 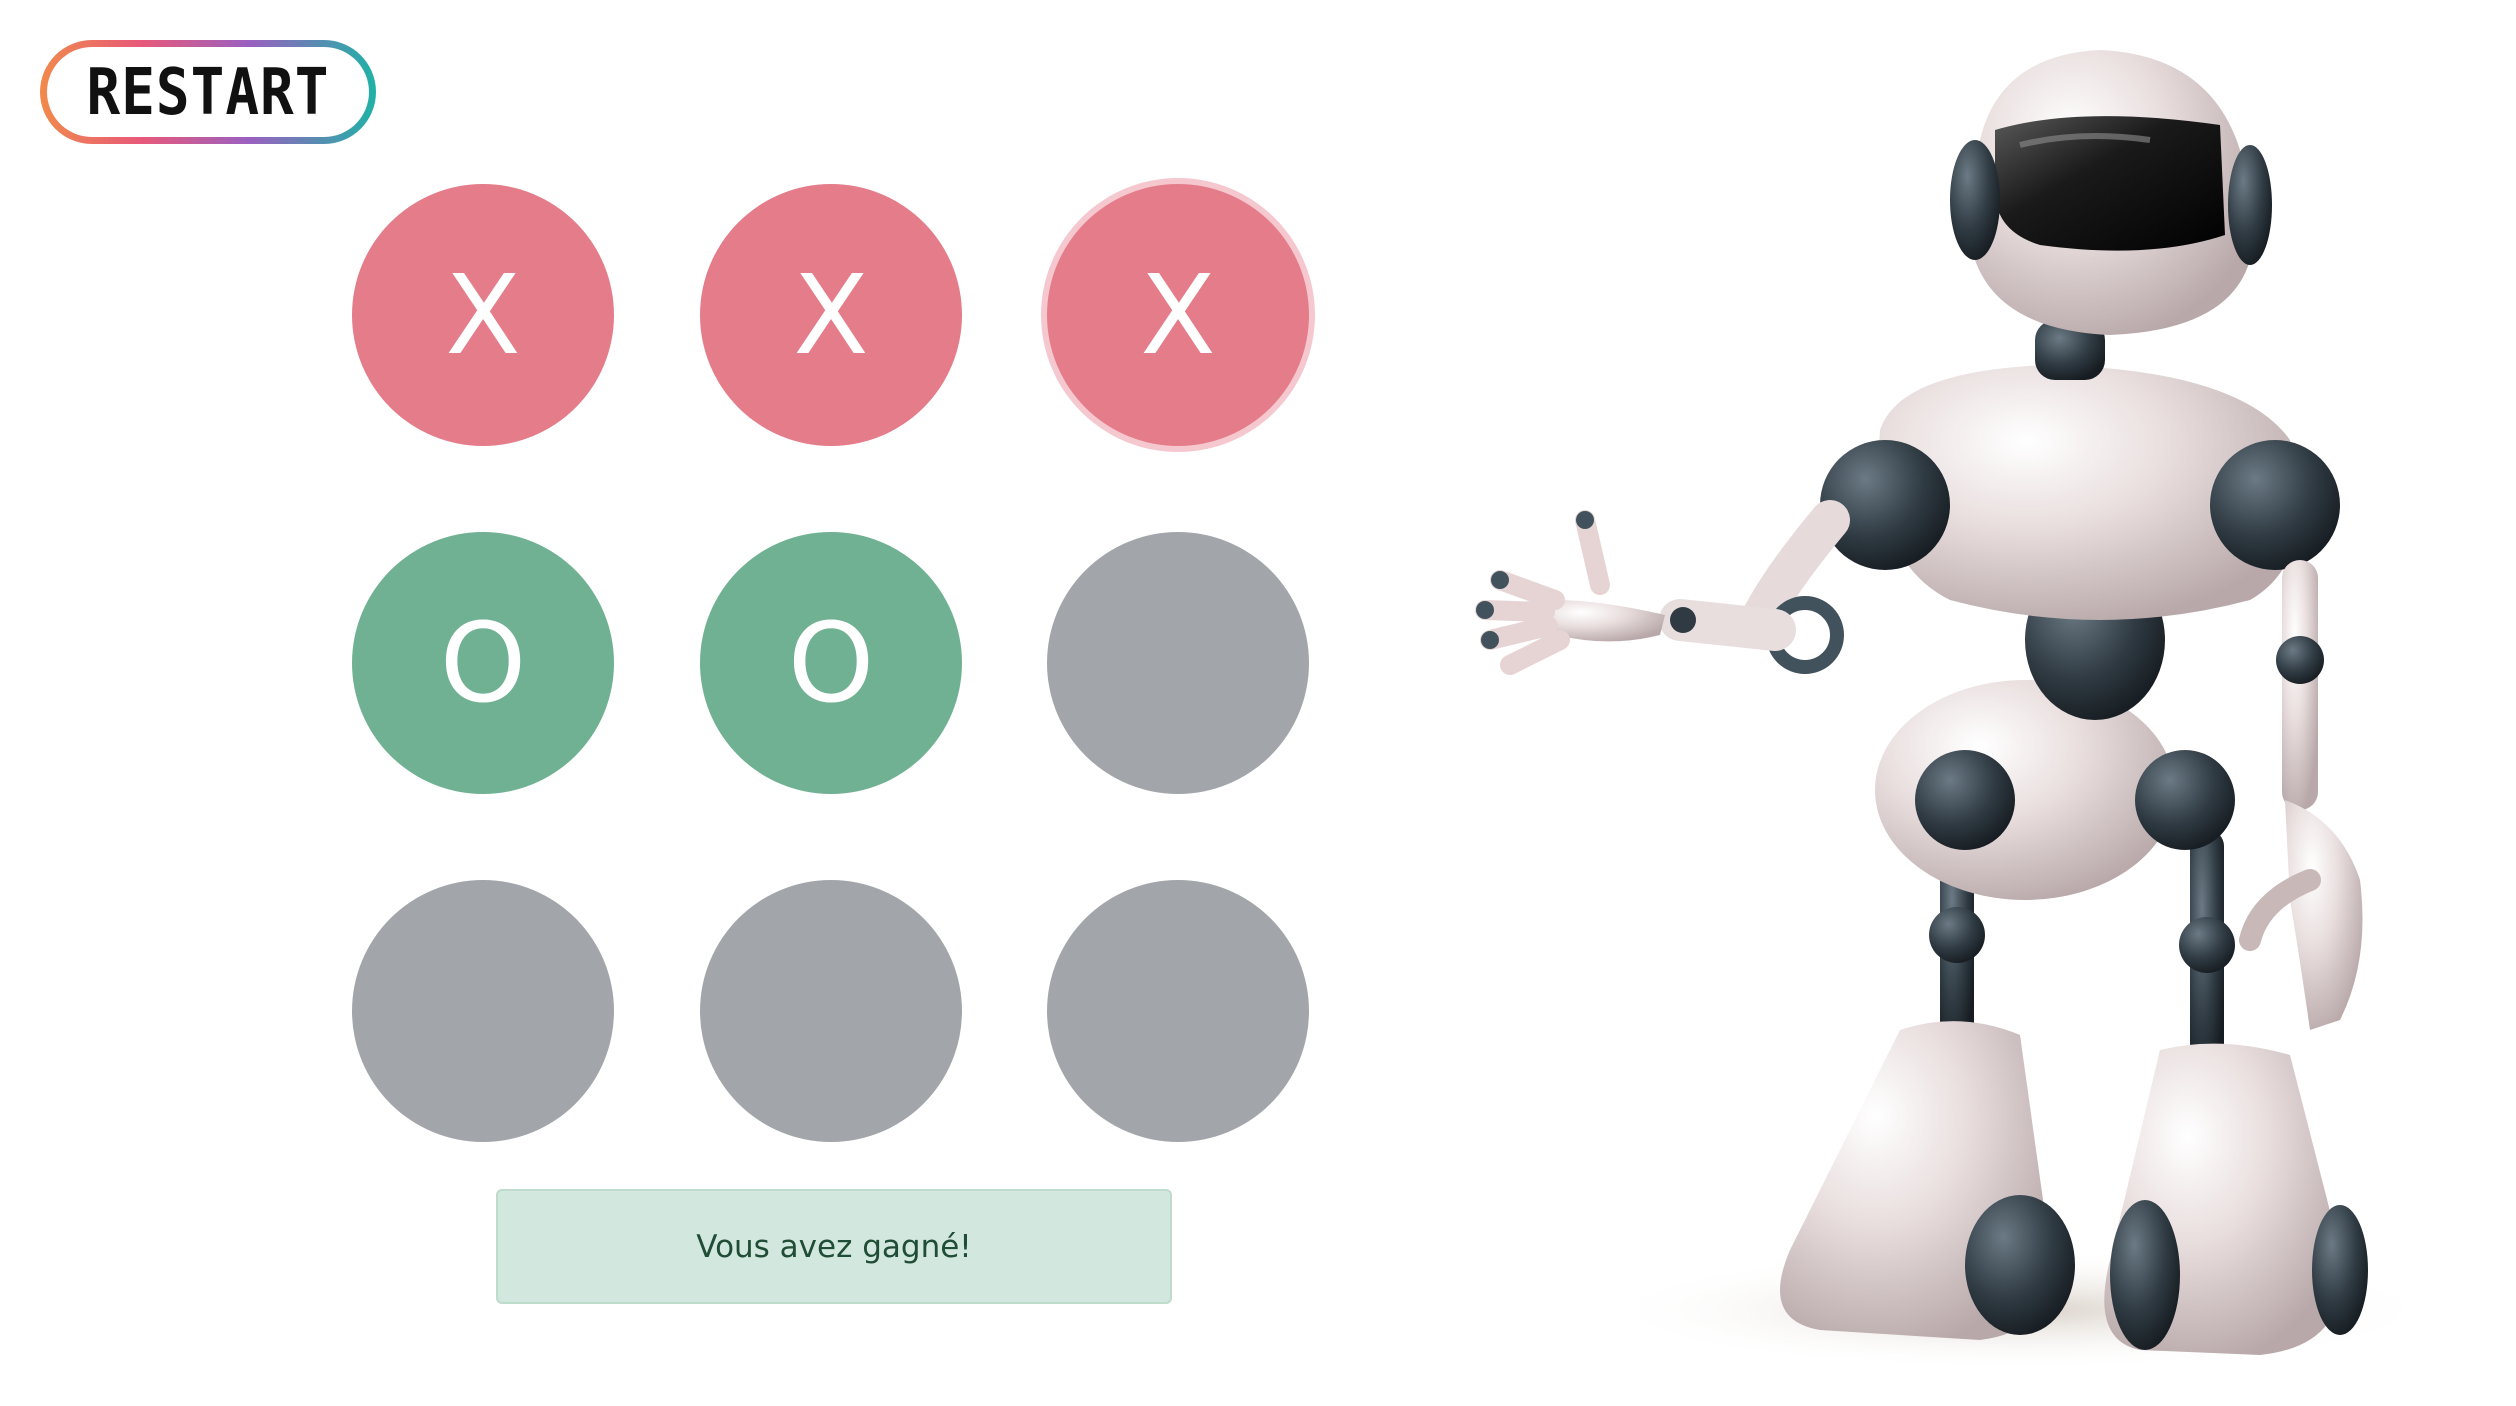 I want to click on win-message: Vous avez gagné!, so click(x=834, y=1246).